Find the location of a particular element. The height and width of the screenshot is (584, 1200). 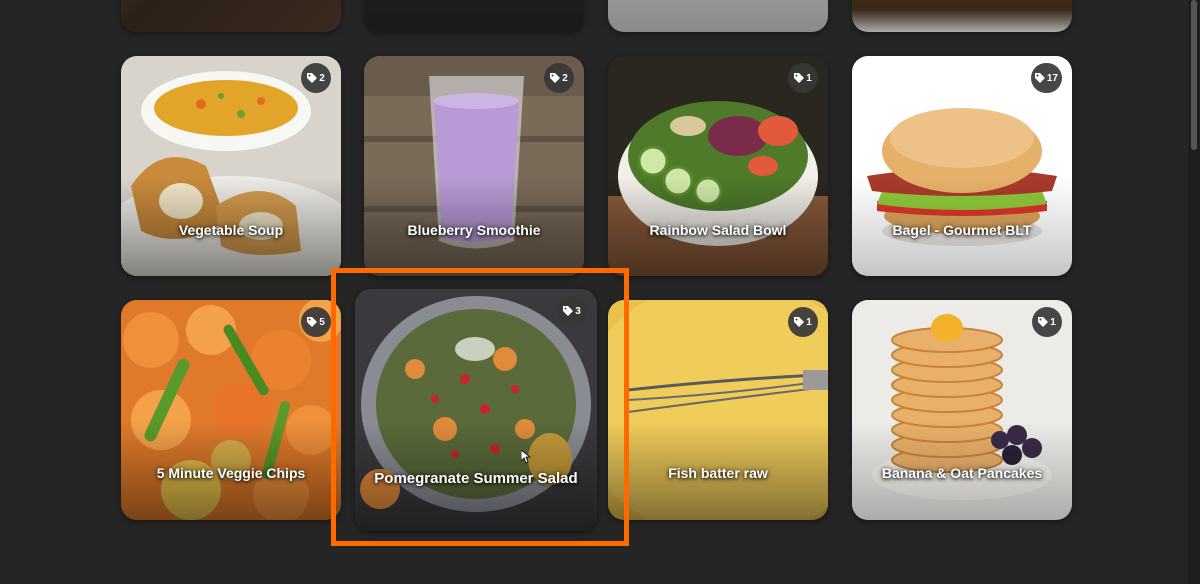

tag-count-badge: 17 is located at coordinates (1046, 78).